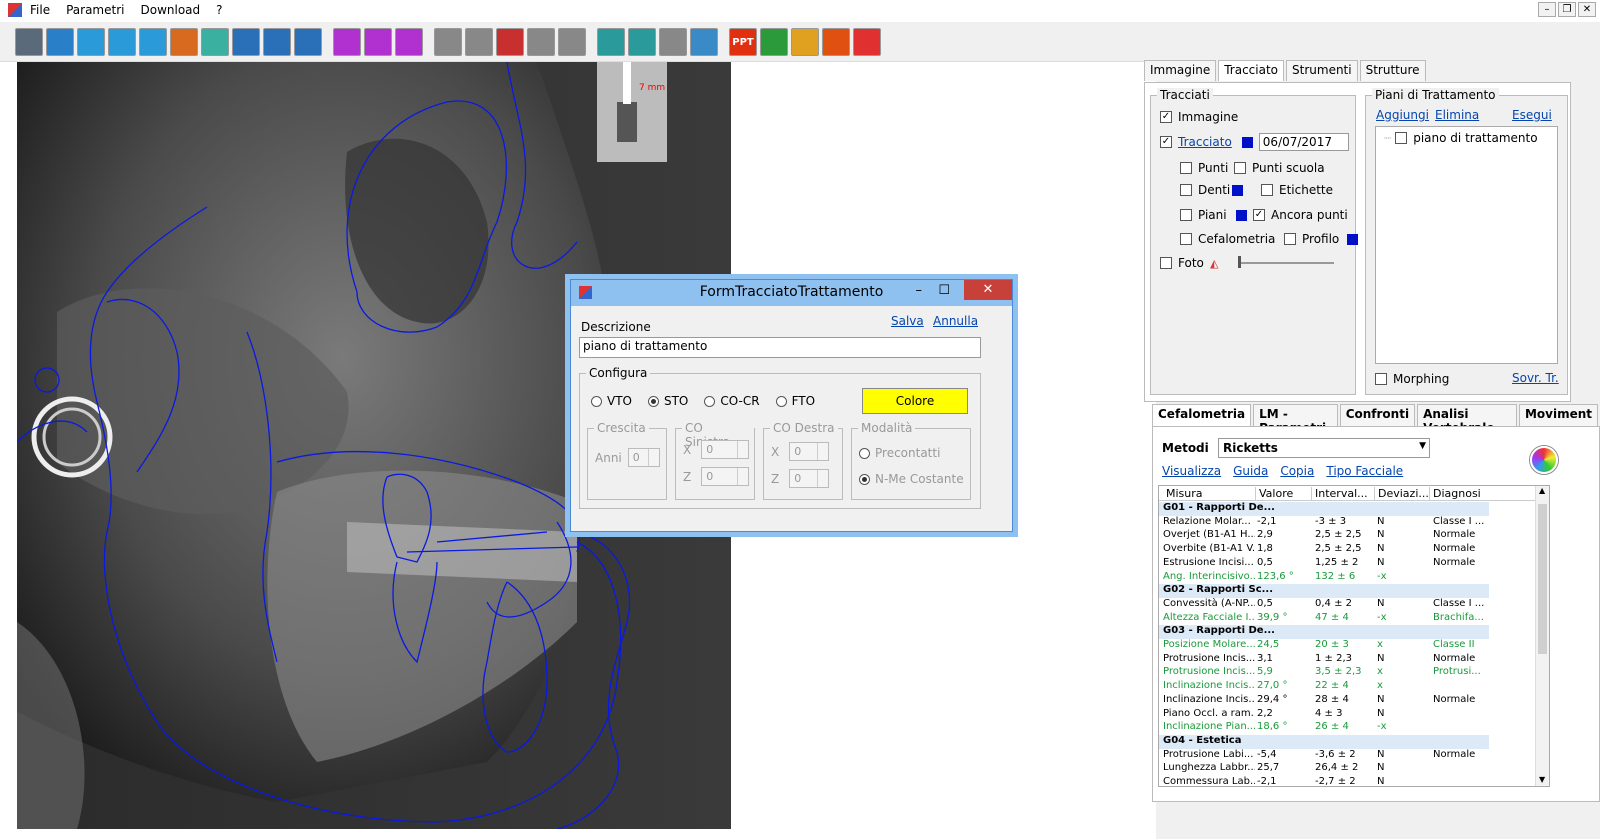  Describe the element at coordinates (448, 42) in the screenshot. I see `face-icon` at that location.